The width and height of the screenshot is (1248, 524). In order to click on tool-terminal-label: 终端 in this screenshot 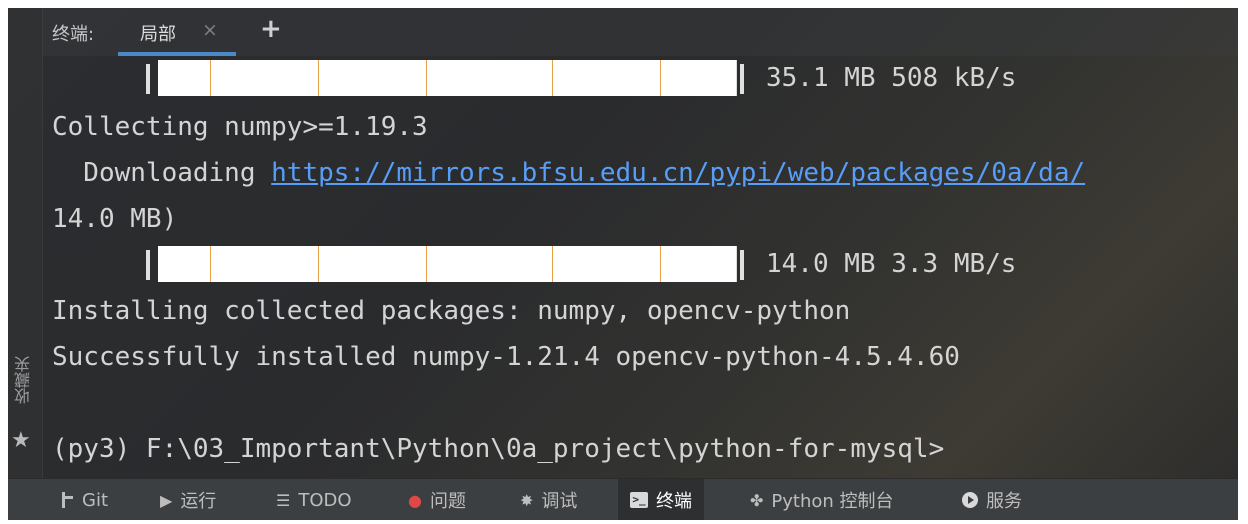, I will do `click(674, 501)`.